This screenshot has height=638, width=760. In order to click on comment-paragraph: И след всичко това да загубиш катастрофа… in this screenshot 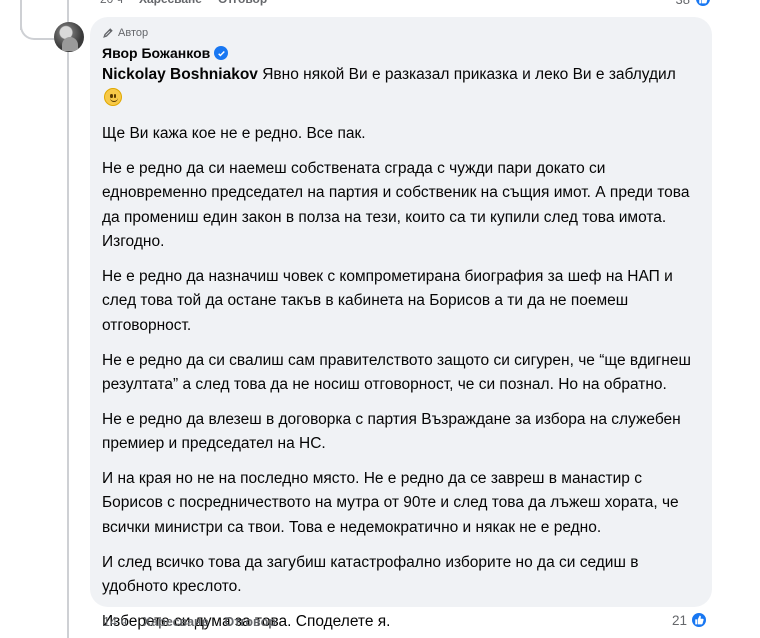, I will do `click(370, 574)`.